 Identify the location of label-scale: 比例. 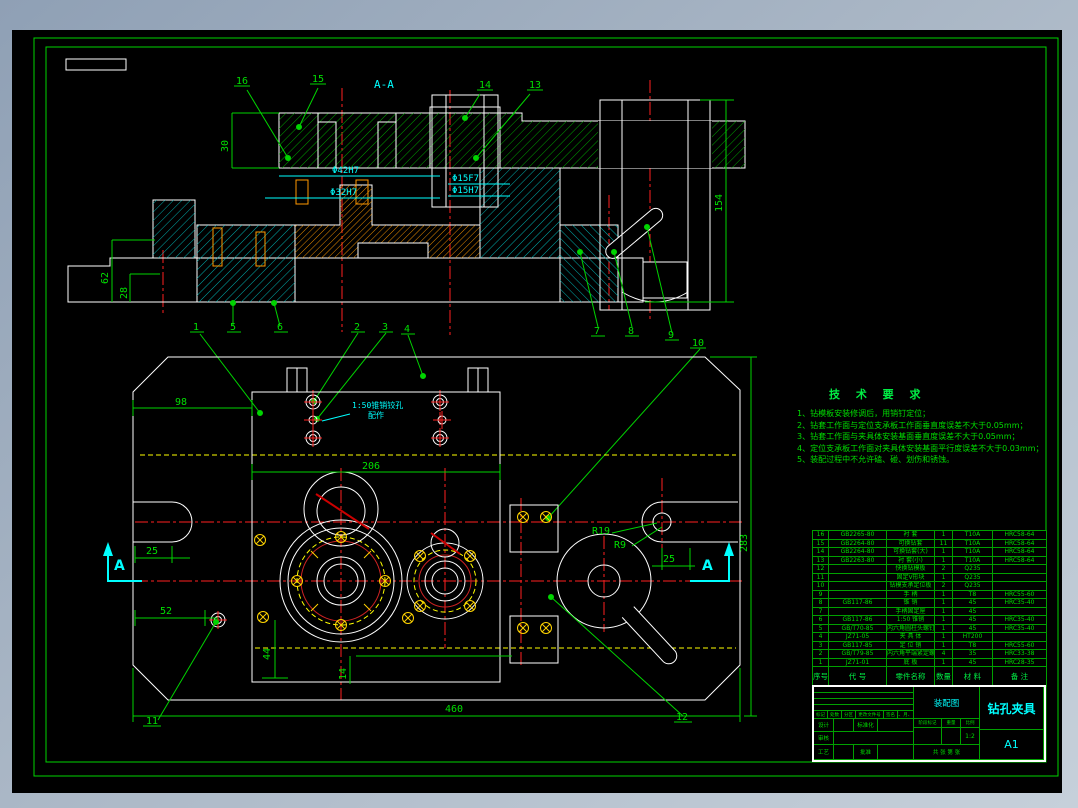
(970, 723).